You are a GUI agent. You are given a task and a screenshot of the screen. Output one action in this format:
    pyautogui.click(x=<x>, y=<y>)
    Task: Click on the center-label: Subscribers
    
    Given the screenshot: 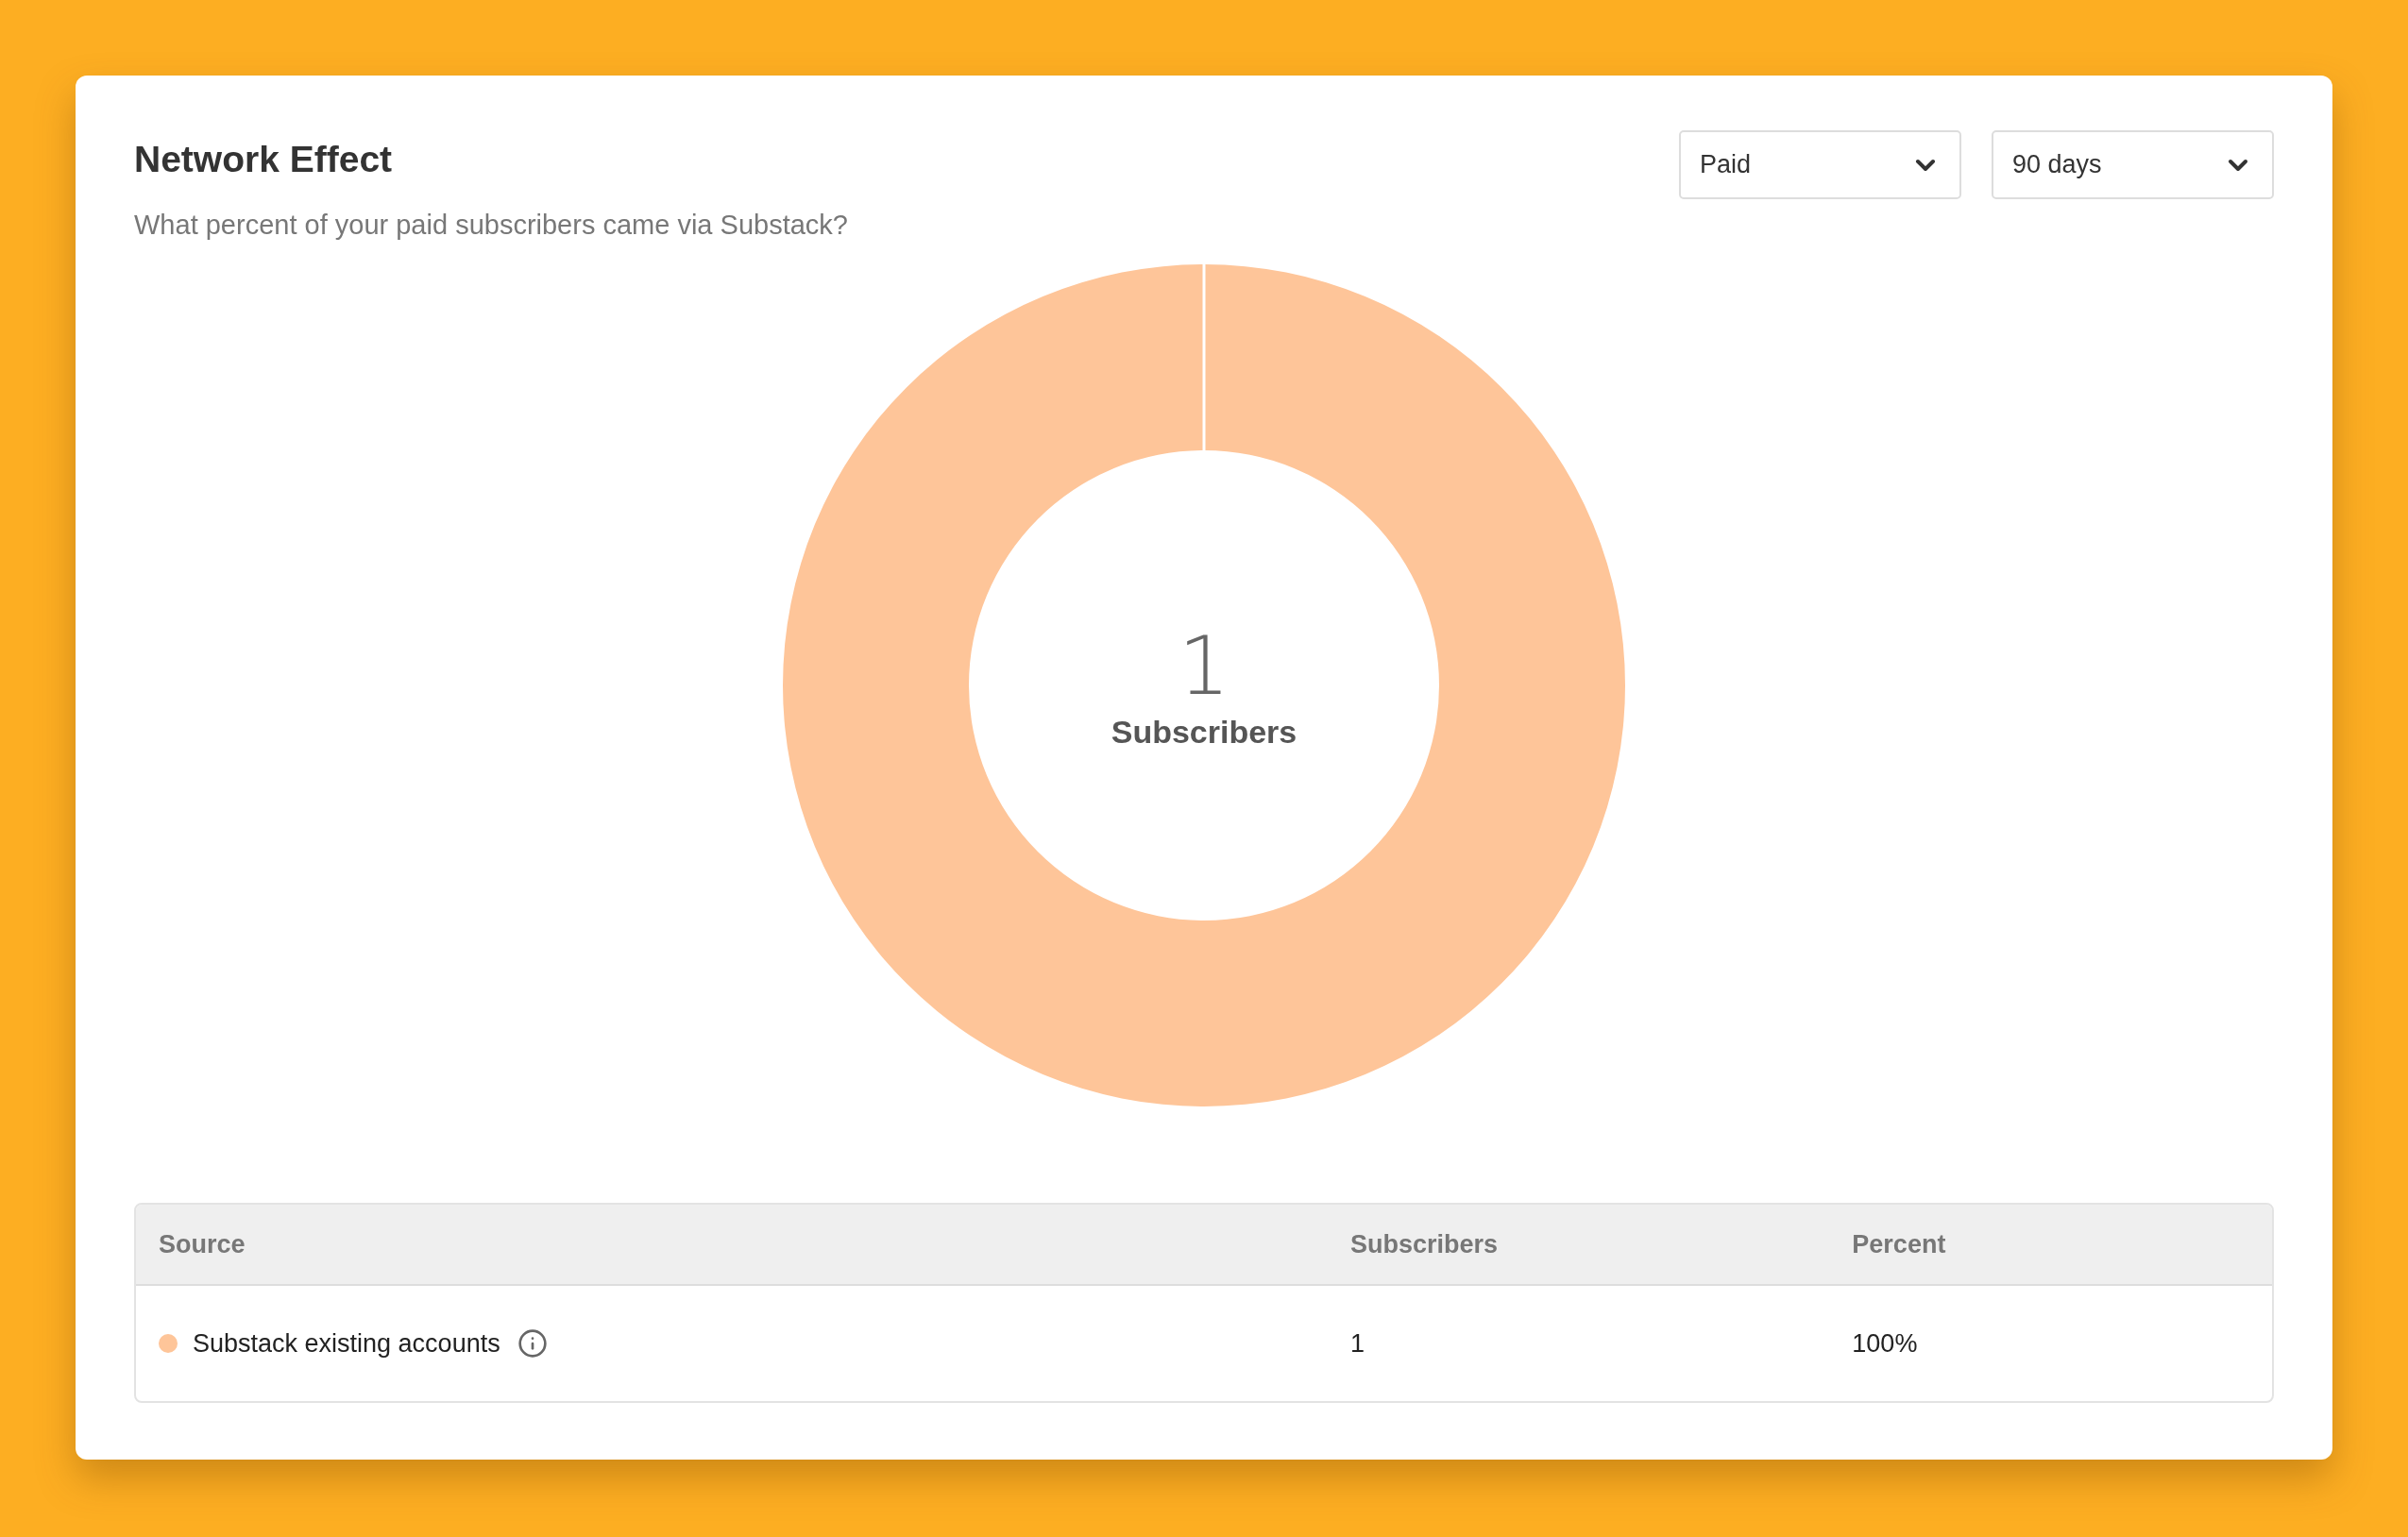 What is the action you would take?
    pyautogui.click(x=1204, y=732)
    